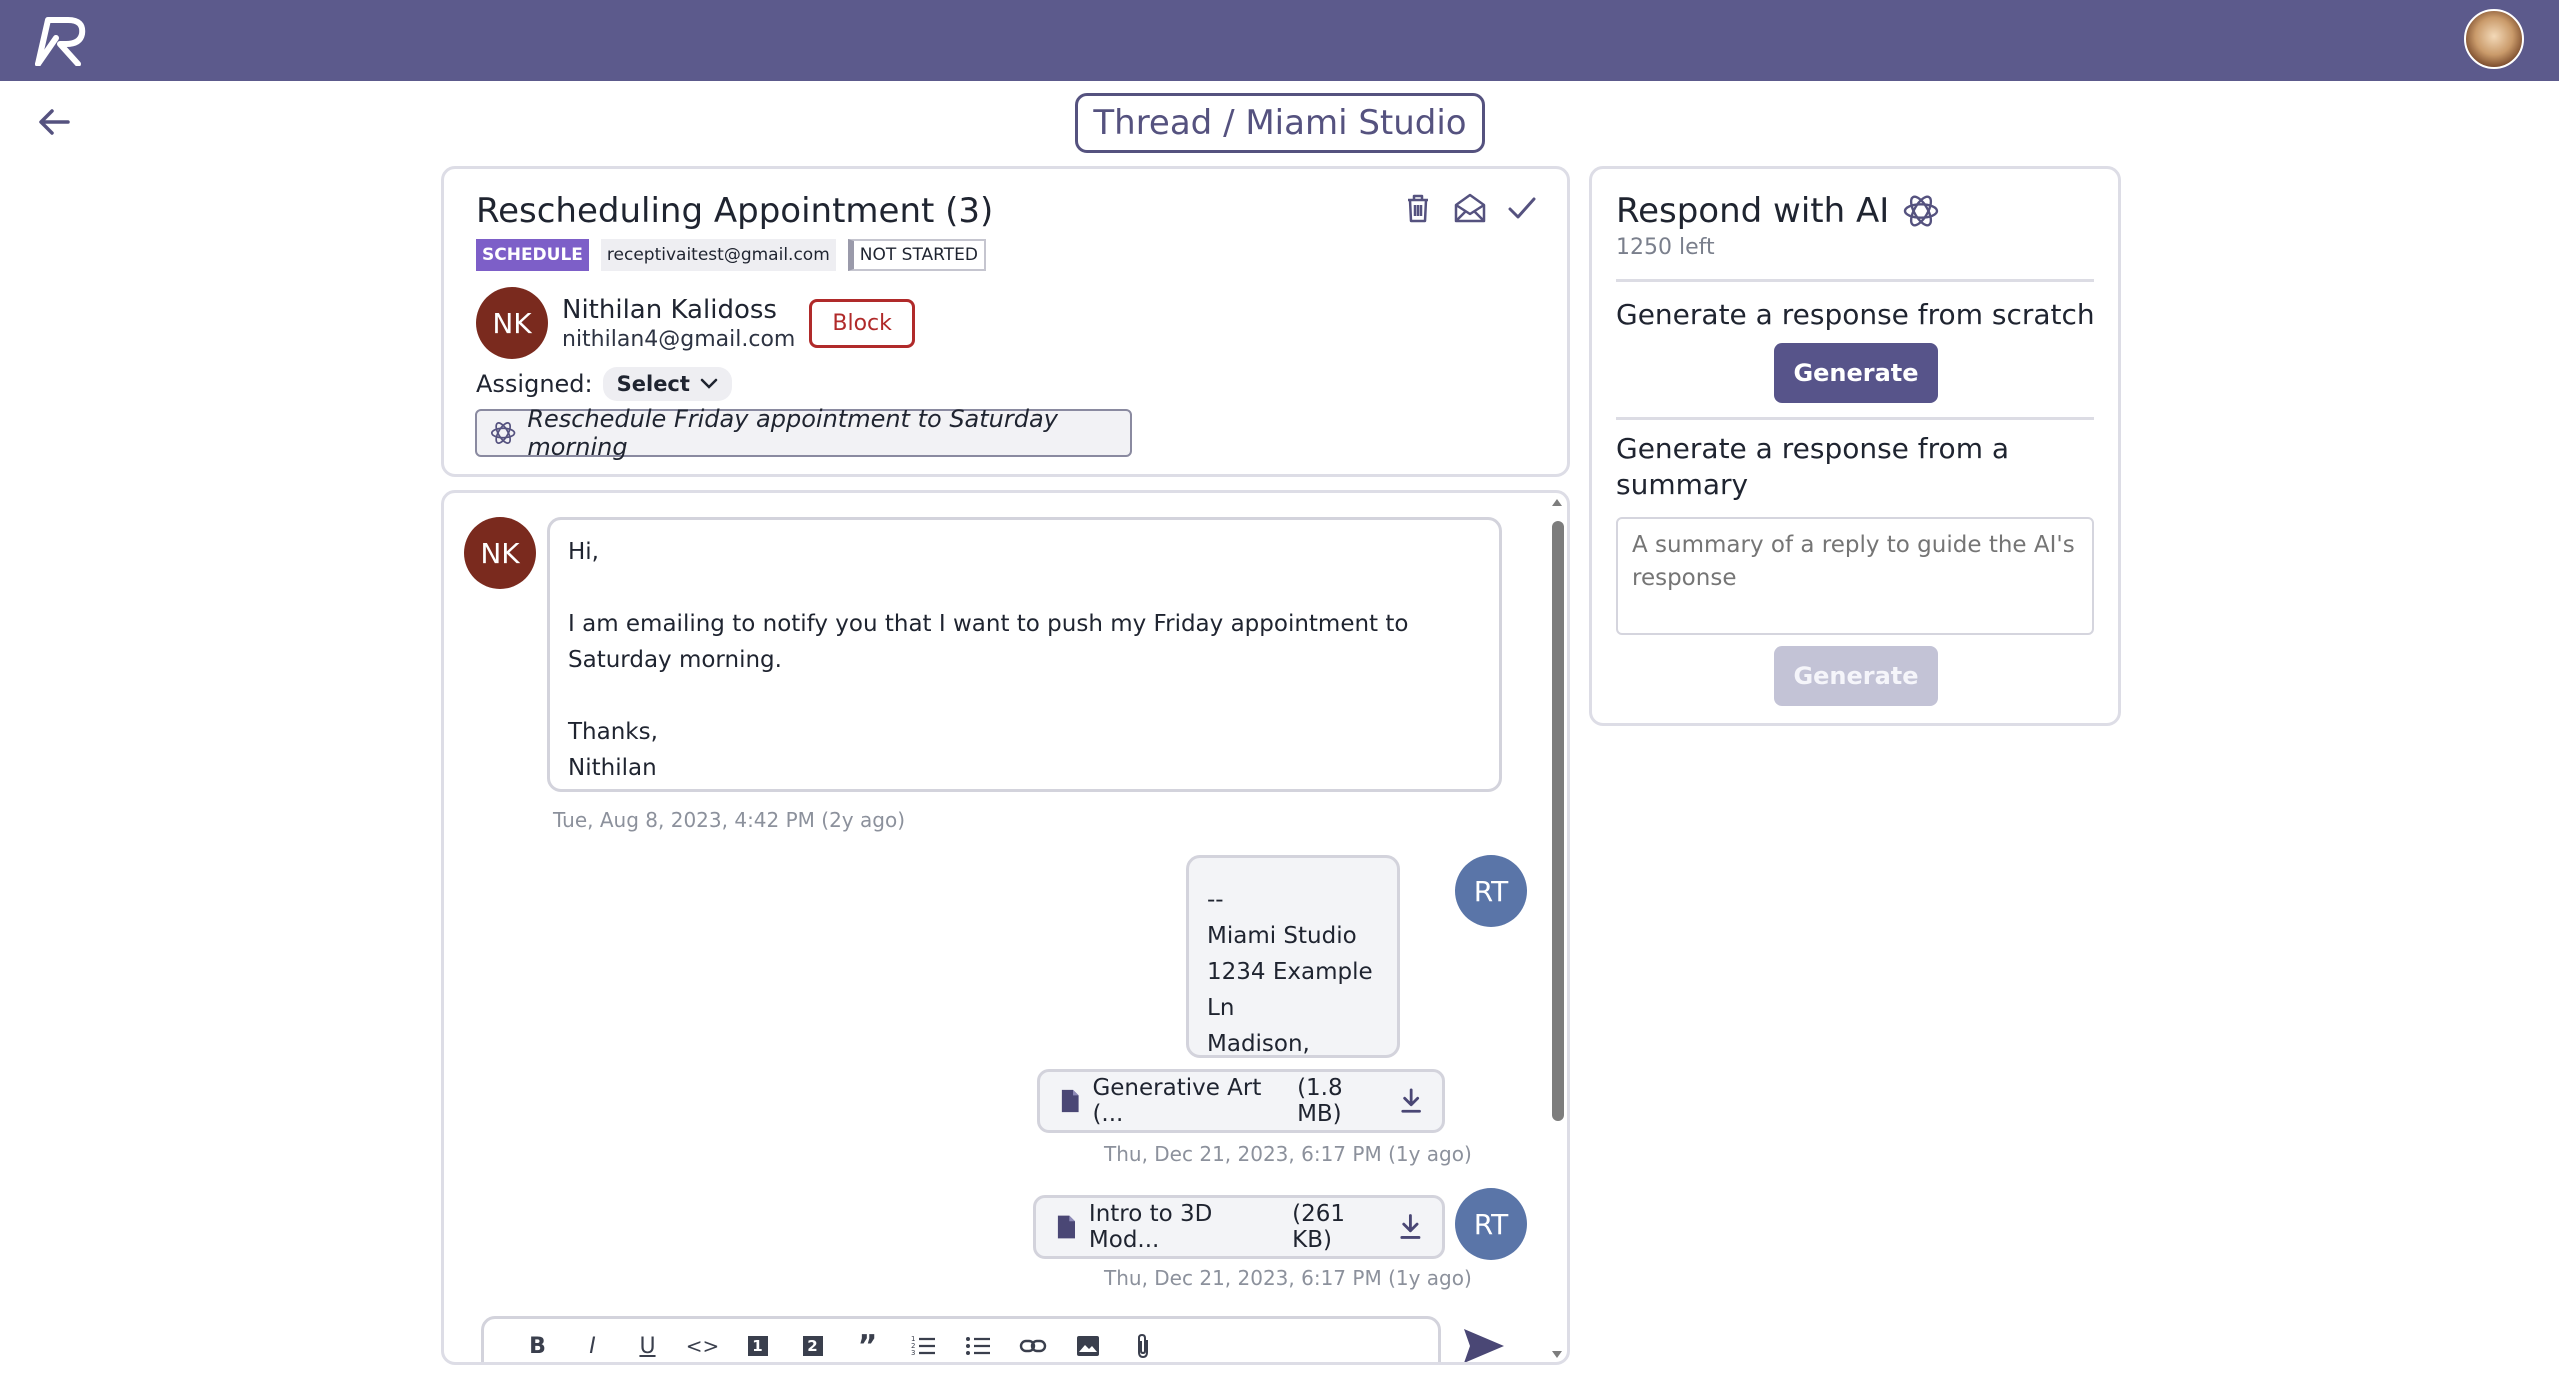  Describe the element at coordinates (757, 1345) in the screenshot. I see `heading-1-button: 1` at that location.